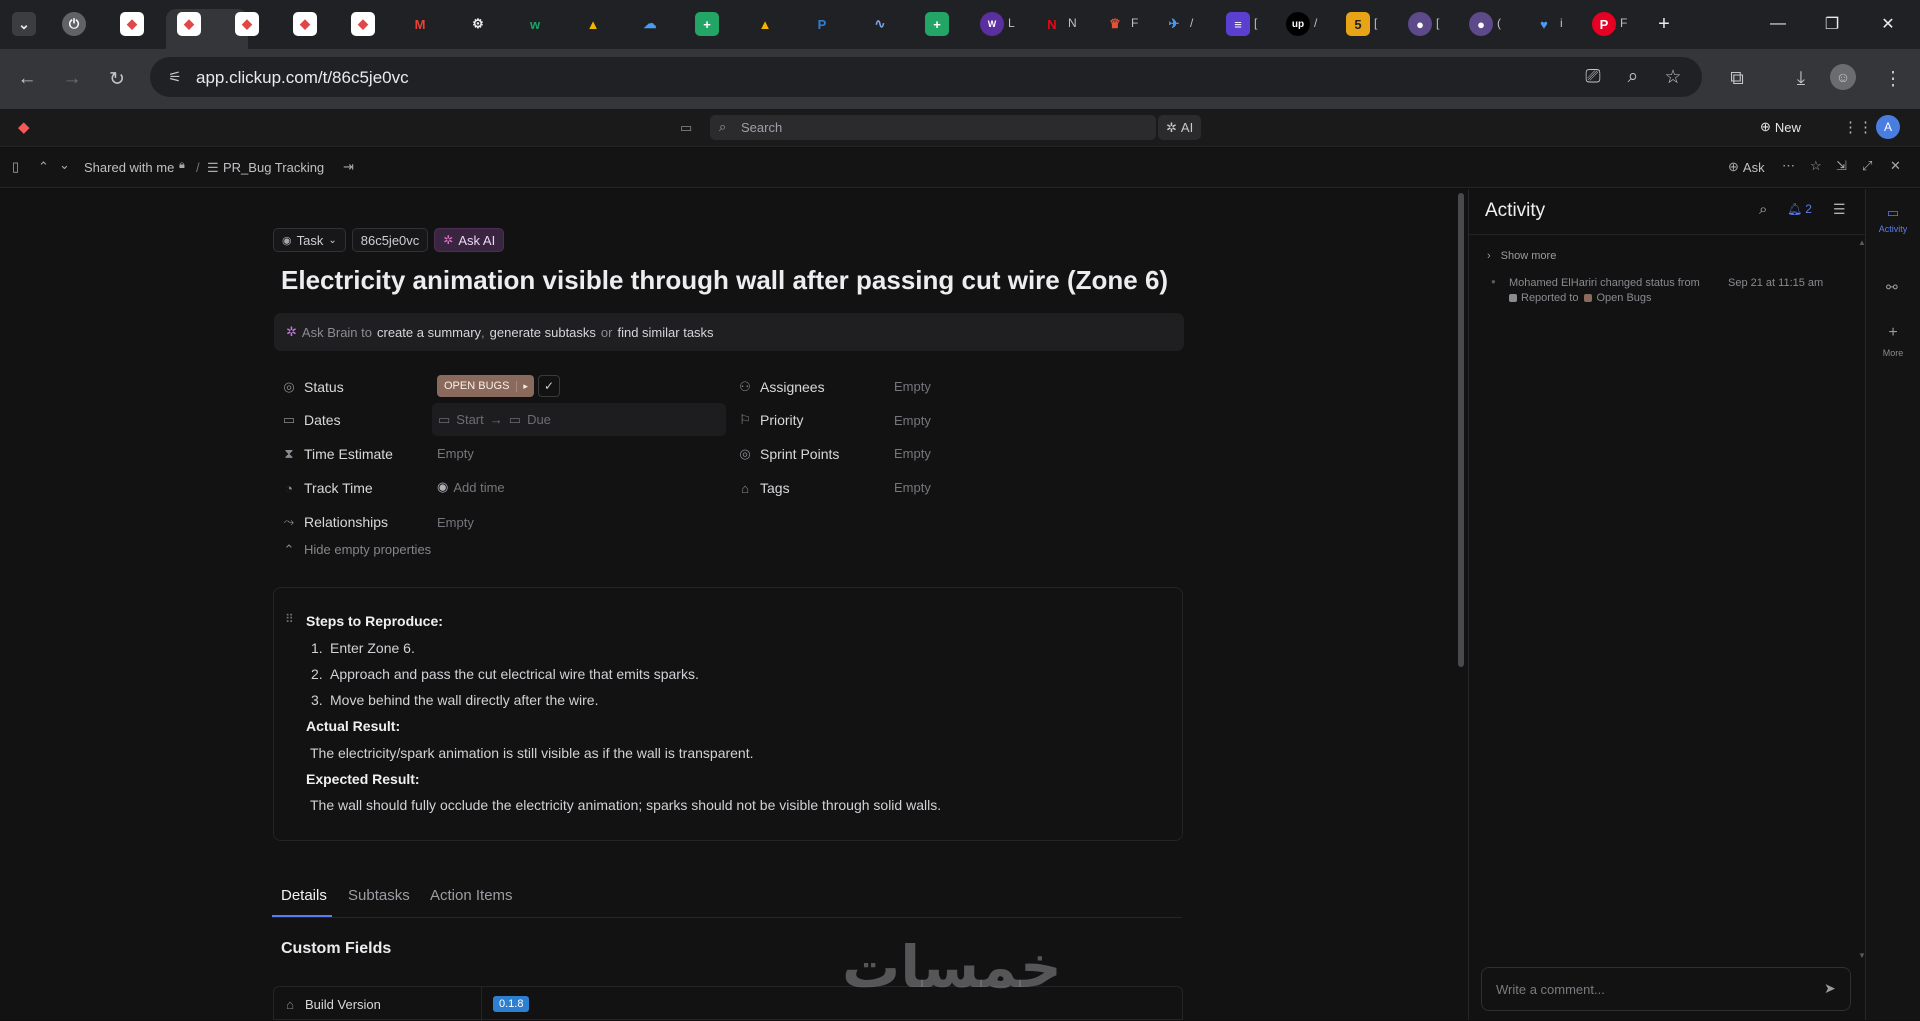  I want to click on drag-handle-icon: ⠿, so click(289, 619).